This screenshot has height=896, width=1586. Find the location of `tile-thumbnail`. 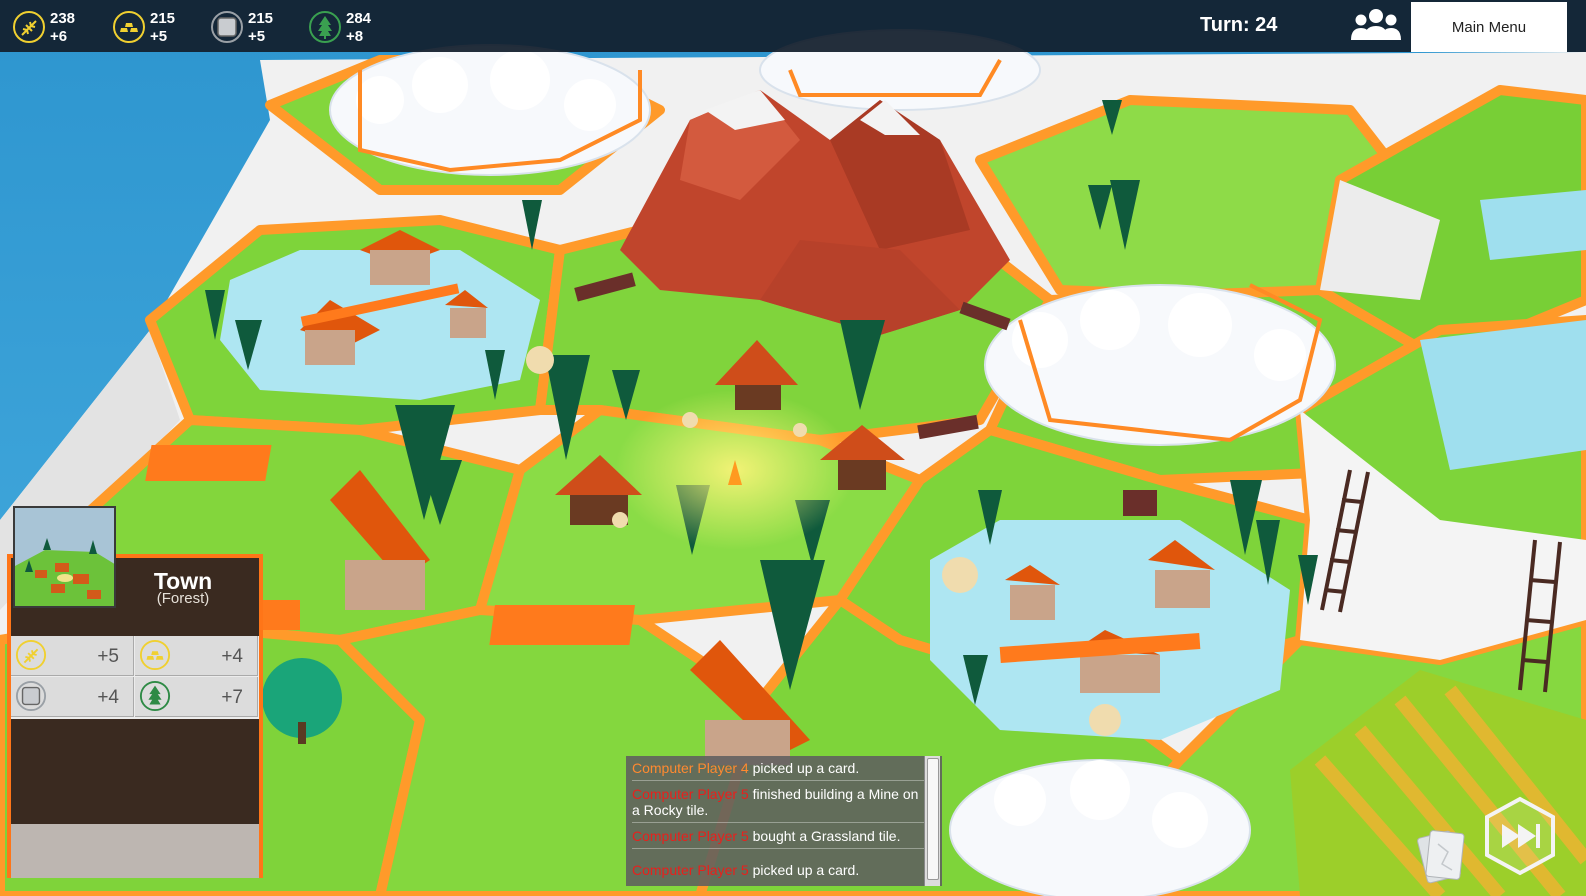

tile-thumbnail is located at coordinates (64, 557).